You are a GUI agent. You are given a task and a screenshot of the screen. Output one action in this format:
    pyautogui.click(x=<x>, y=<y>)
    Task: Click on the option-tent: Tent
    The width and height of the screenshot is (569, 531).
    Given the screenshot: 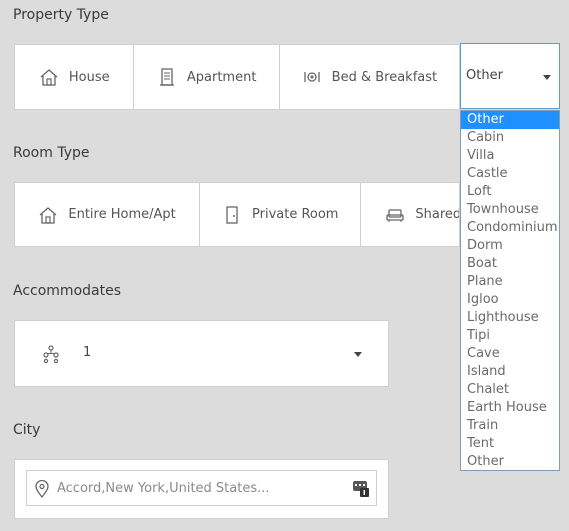 What is the action you would take?
    pyautogui.click(x=510, y=444)
    